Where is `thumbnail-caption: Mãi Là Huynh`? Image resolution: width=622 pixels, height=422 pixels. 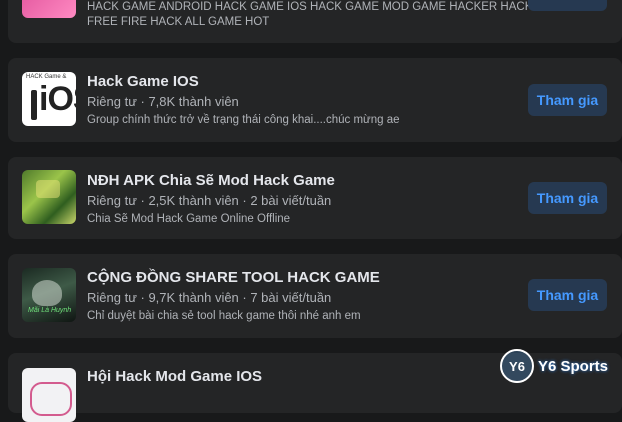 thumbnail-caption: Mãi Là Huynh is located at coordinates (50, 310).